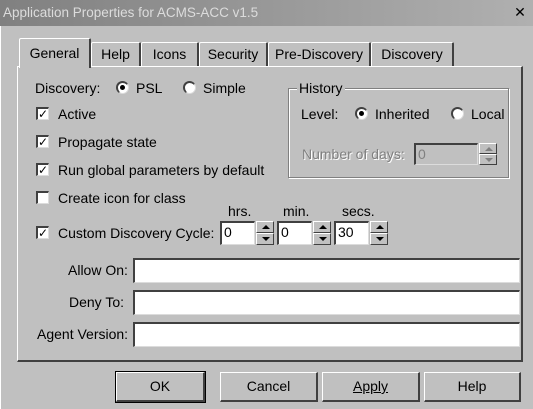 Image resolution: width=533 pixels, height=409 pixels. What do you see at coordinates (42, 113) in the screenshot?
I see `active-checkbox: ✓` at bounding box center [42, 113].